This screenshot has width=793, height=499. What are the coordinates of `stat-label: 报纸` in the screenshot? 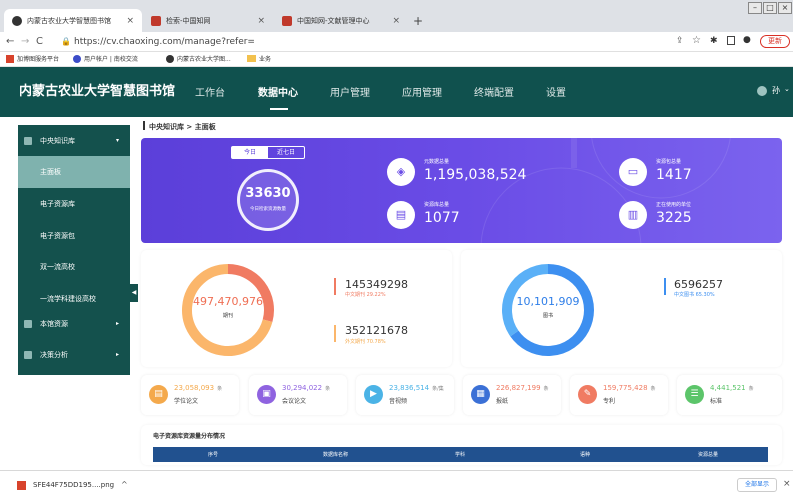 It's located at (502, 401).